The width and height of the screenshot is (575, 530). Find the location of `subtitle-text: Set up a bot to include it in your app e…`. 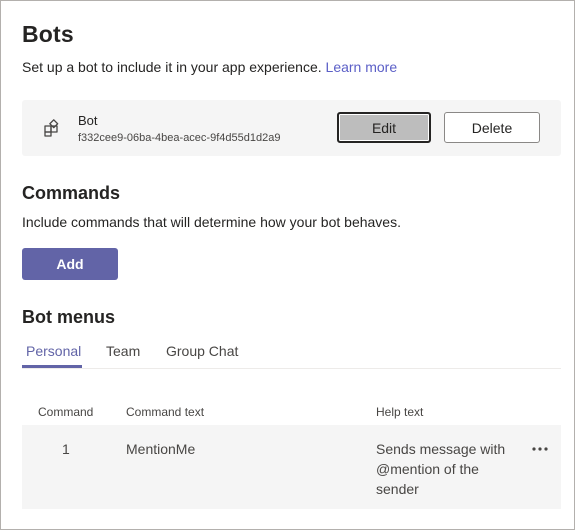

subtitle-text: Set up a bot to include it in your app e… is located at coordinates (172, 67).